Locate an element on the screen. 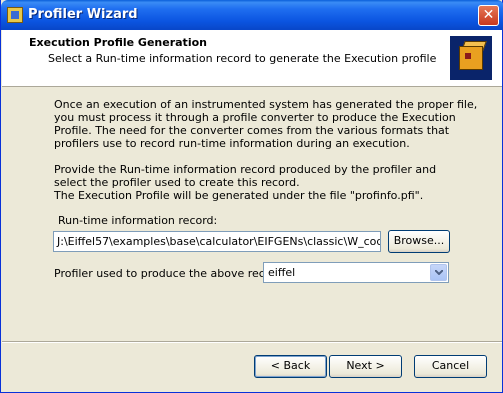 The width and height of the screenshot is (503, 393). close-button: ✕ is located at coordinates (488, 15).